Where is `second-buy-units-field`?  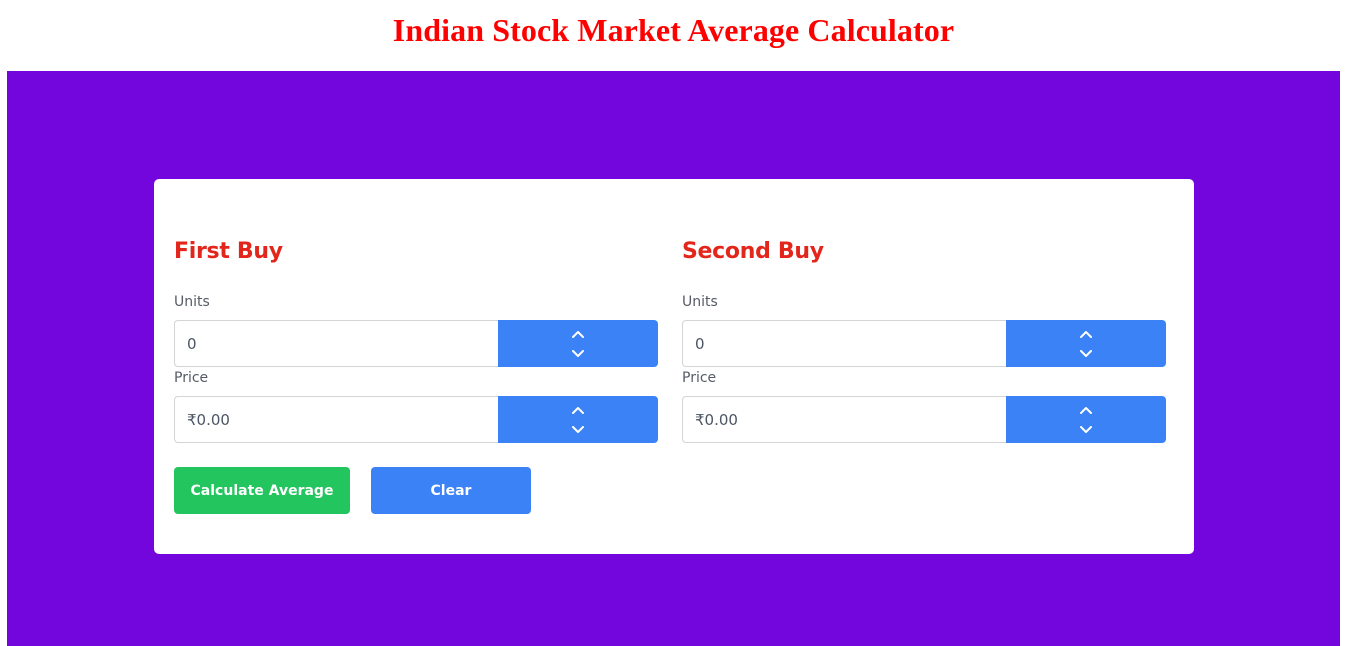 second-buy-units-field is located at coordinates (924, 343).